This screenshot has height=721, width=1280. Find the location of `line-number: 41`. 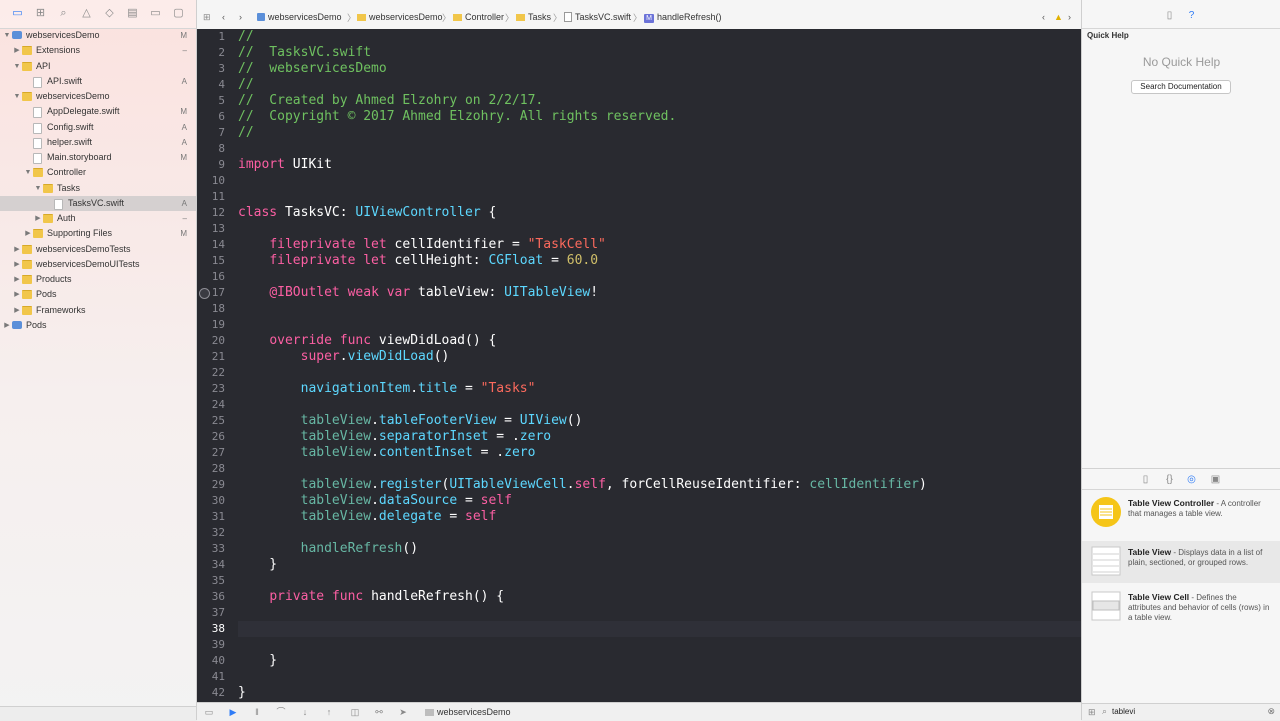

line-number: 41 is located at coordinates (211, 677).